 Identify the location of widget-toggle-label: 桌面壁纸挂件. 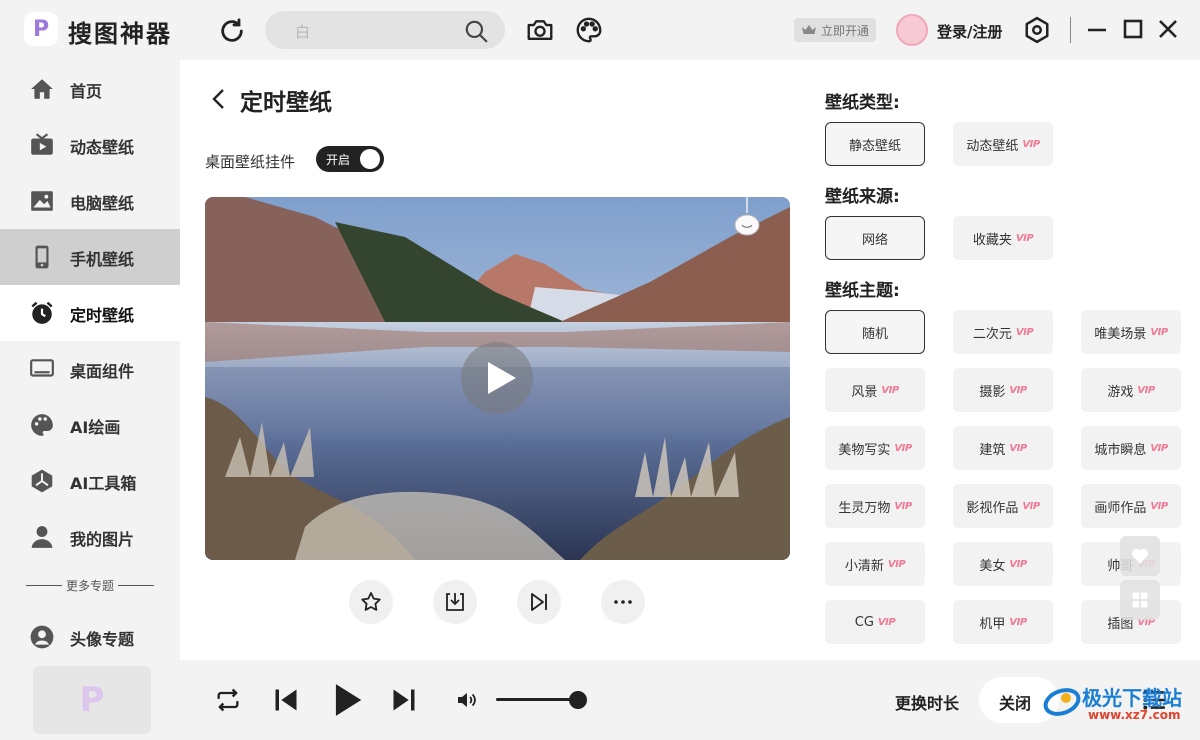
(250, 162).